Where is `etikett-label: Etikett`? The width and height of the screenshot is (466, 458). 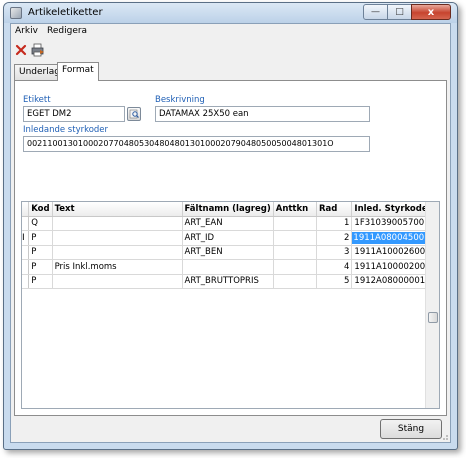
etikett-label: Etikett is located at coordinates (37, 100).